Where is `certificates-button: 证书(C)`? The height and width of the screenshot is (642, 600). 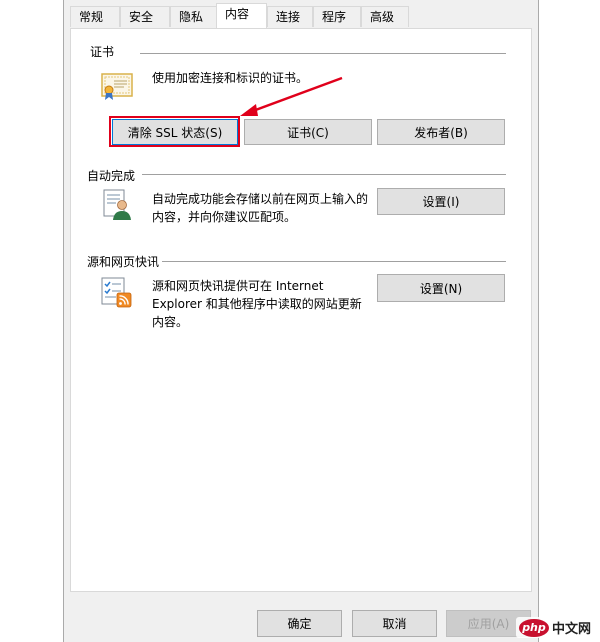 certificates-button: 证书(C) is located at coordinates (308, 132).